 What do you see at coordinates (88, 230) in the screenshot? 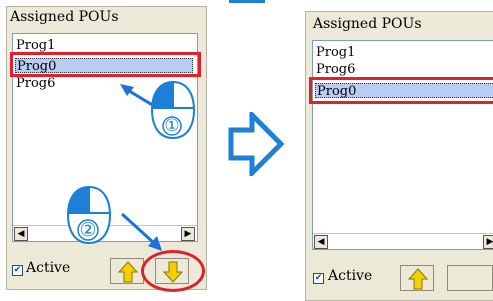
I see `step-2-label: ②` at bounding box center [88, 230].